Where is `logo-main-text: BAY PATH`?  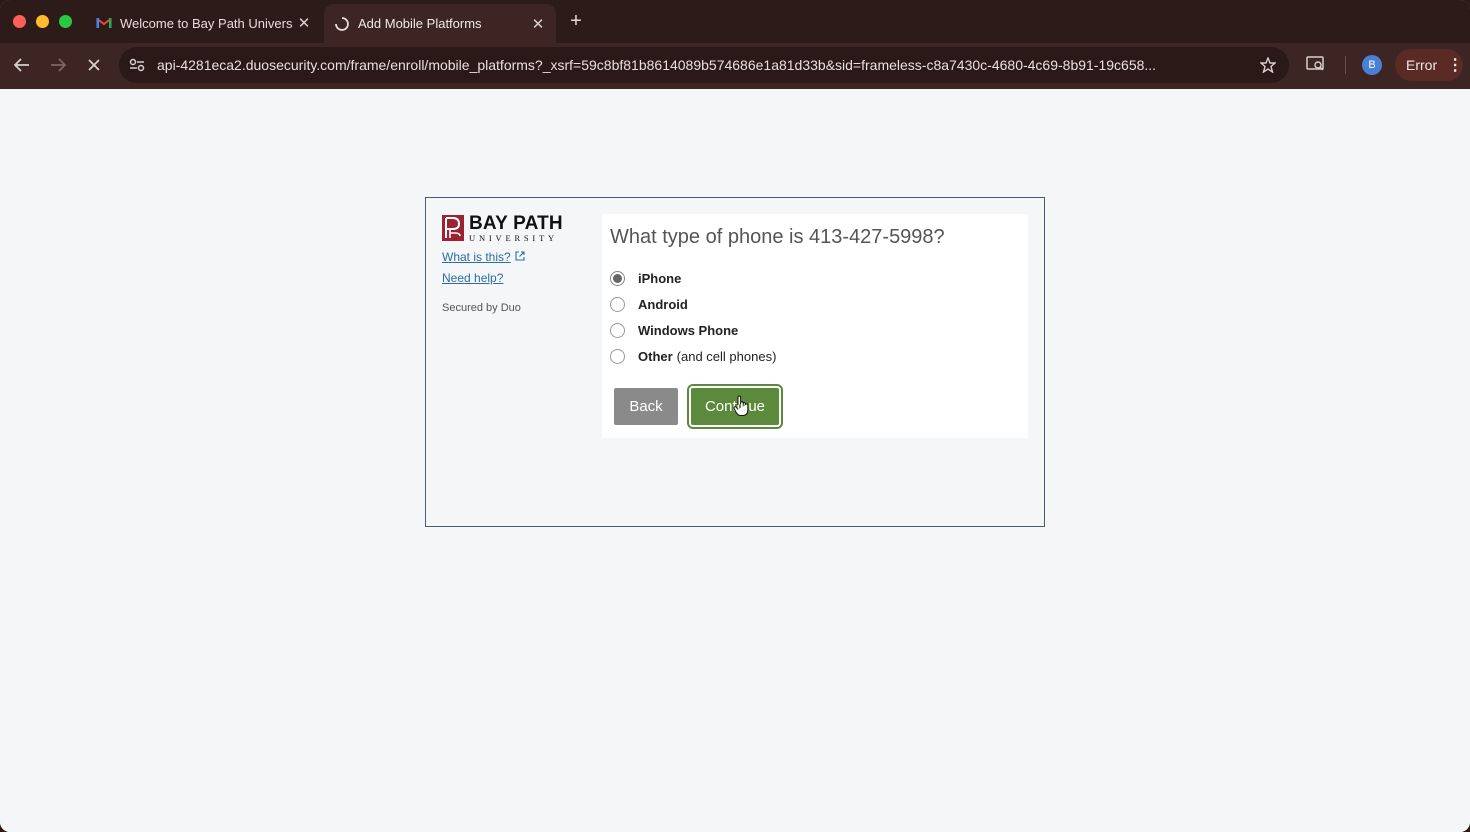 logo-main-text: BAY PATH is located at coordinates (516, 223).